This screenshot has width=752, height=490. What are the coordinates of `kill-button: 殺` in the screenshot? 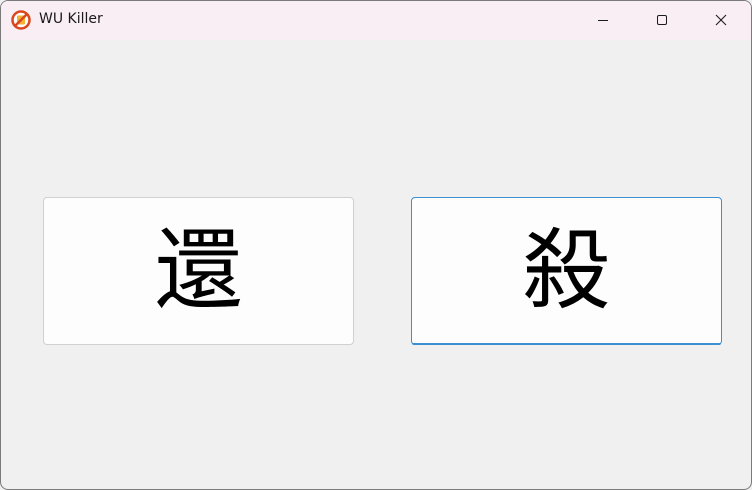 It's located at (566, 271).